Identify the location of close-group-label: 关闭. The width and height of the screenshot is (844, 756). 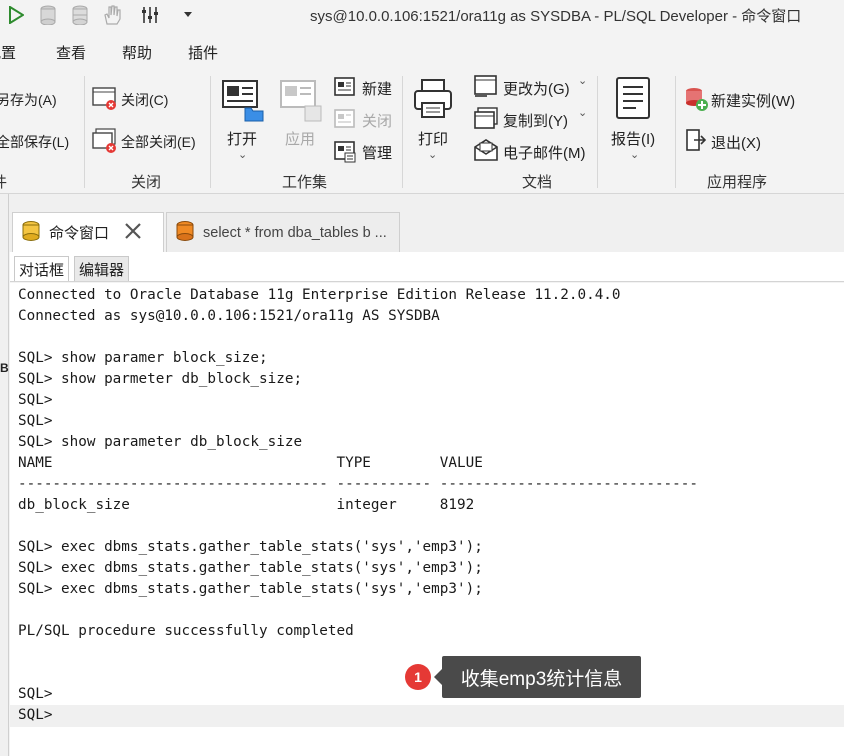
(146, 182).